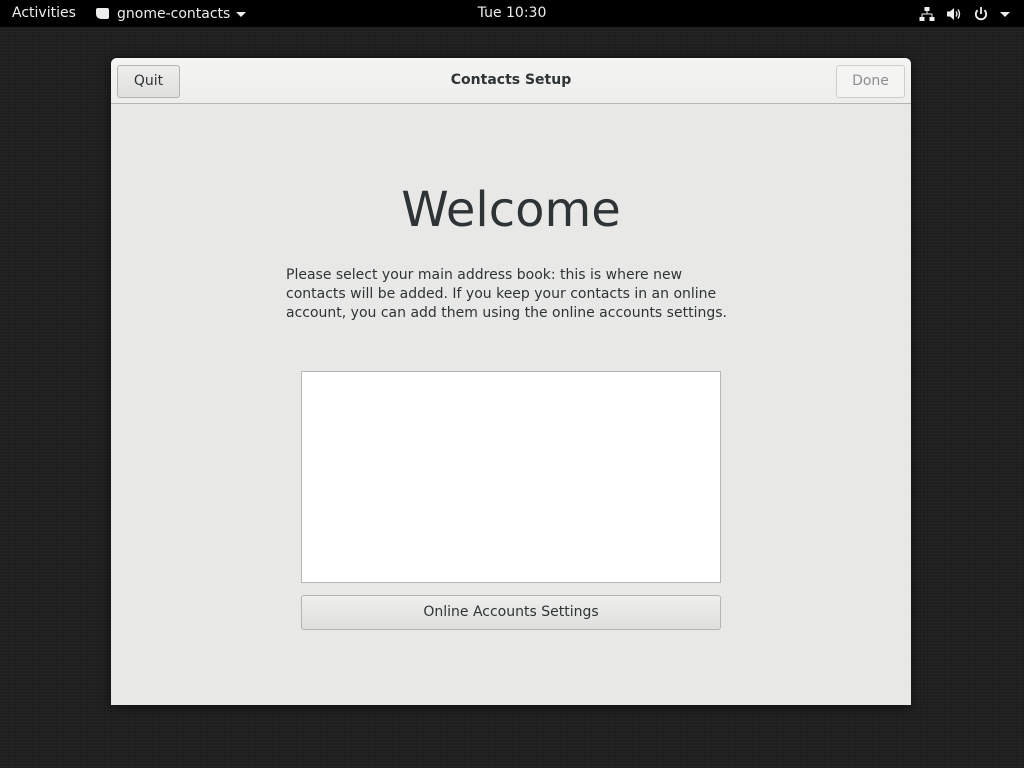 This screenshot has width=1024, height=768. What do you see at coordinates (241, 14) in the screenshot?
I see `chevron-down-icon` at bounding box center [241, 14].